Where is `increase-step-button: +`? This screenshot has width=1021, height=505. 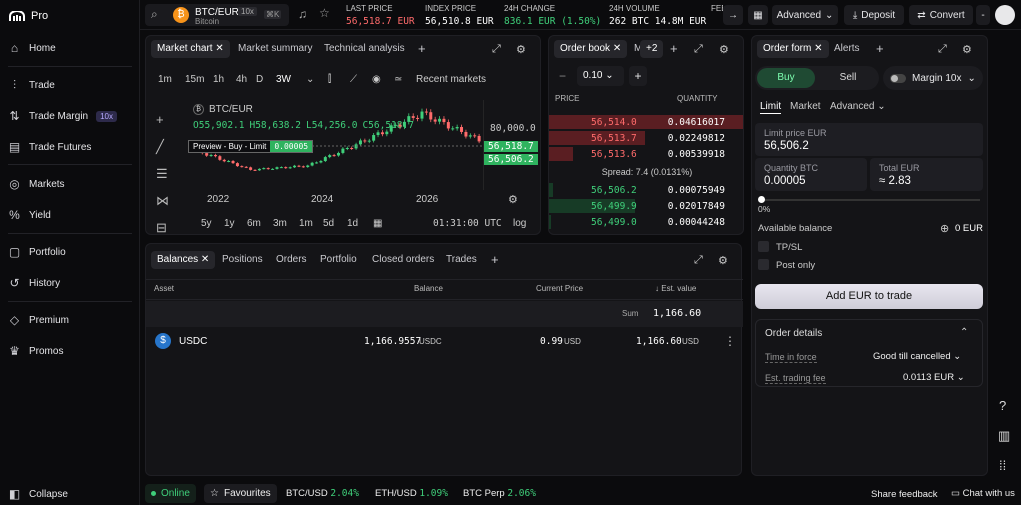
increase-step-button: + is located at coordinates (638, 76).